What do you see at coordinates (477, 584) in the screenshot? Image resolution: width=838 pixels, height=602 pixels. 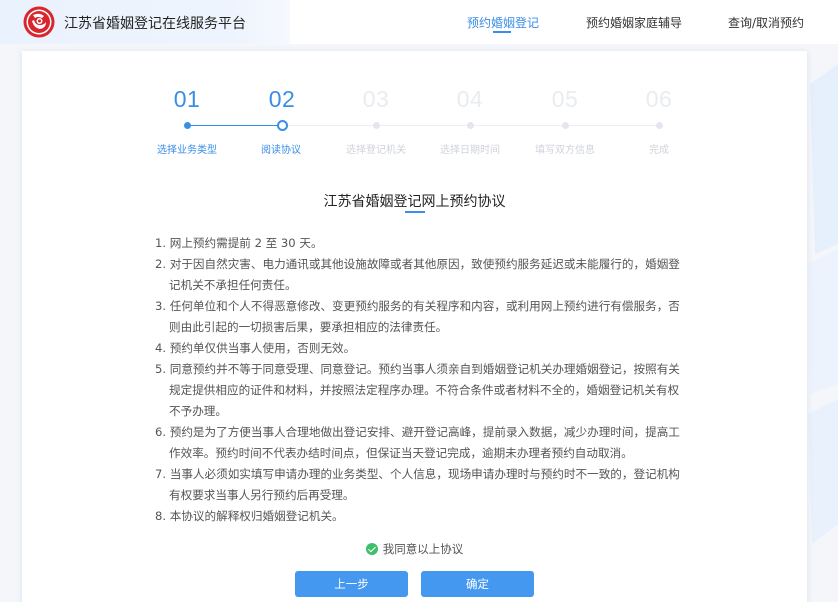 I see `confirm-button: 确定` at bounding box center [477, 584].